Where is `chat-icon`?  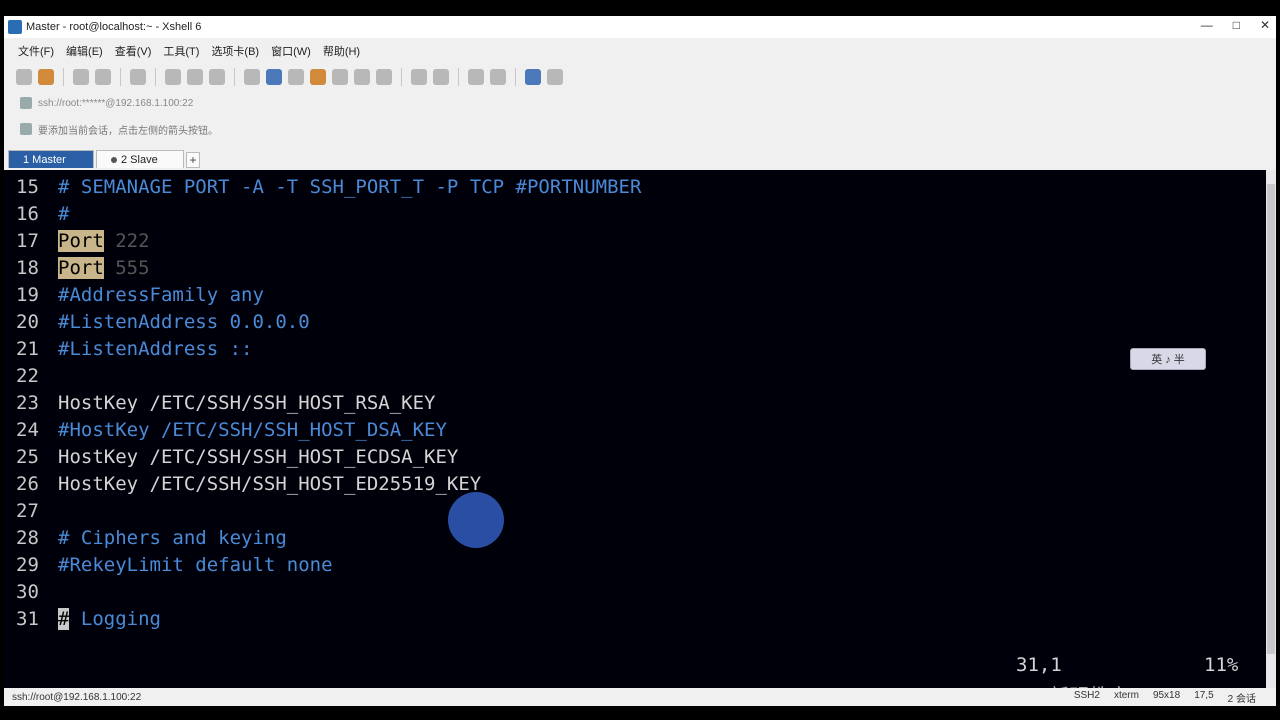 chat-icon is located at coordinates (555, 77).